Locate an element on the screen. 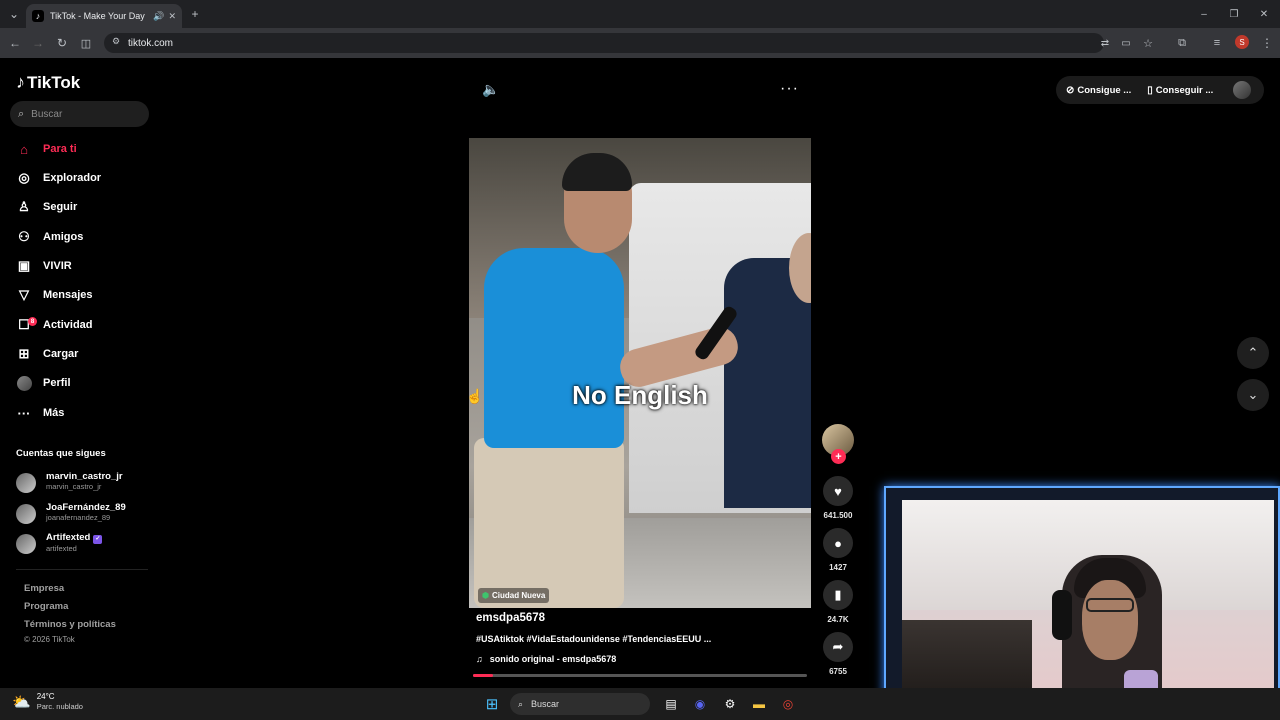  save-action: ▮ 24.7K is located at coordinates (838, 602).